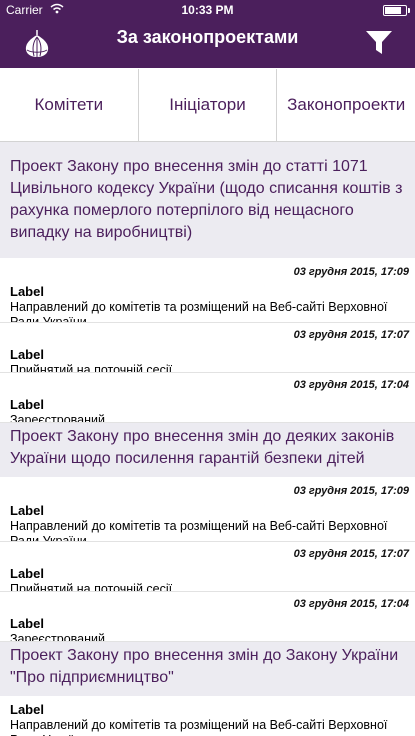 This screenshot has height=736, width=415. I want to click on battery-nub, so click(409, 10).